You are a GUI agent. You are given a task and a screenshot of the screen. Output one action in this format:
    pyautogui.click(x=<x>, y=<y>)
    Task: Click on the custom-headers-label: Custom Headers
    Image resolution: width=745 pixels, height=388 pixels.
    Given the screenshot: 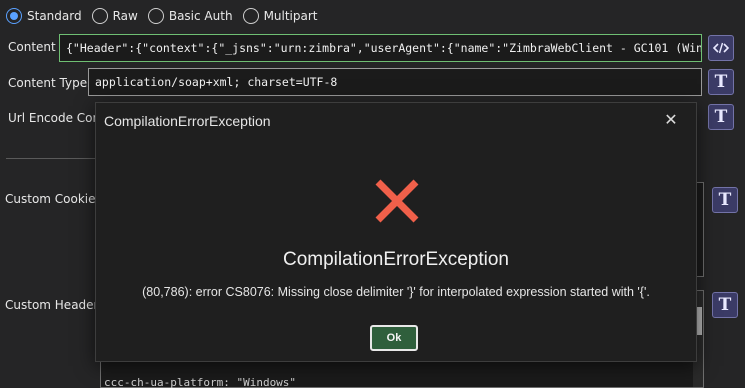 What is the action you would take?
    pyautogui.click(x=55, y=305)
    